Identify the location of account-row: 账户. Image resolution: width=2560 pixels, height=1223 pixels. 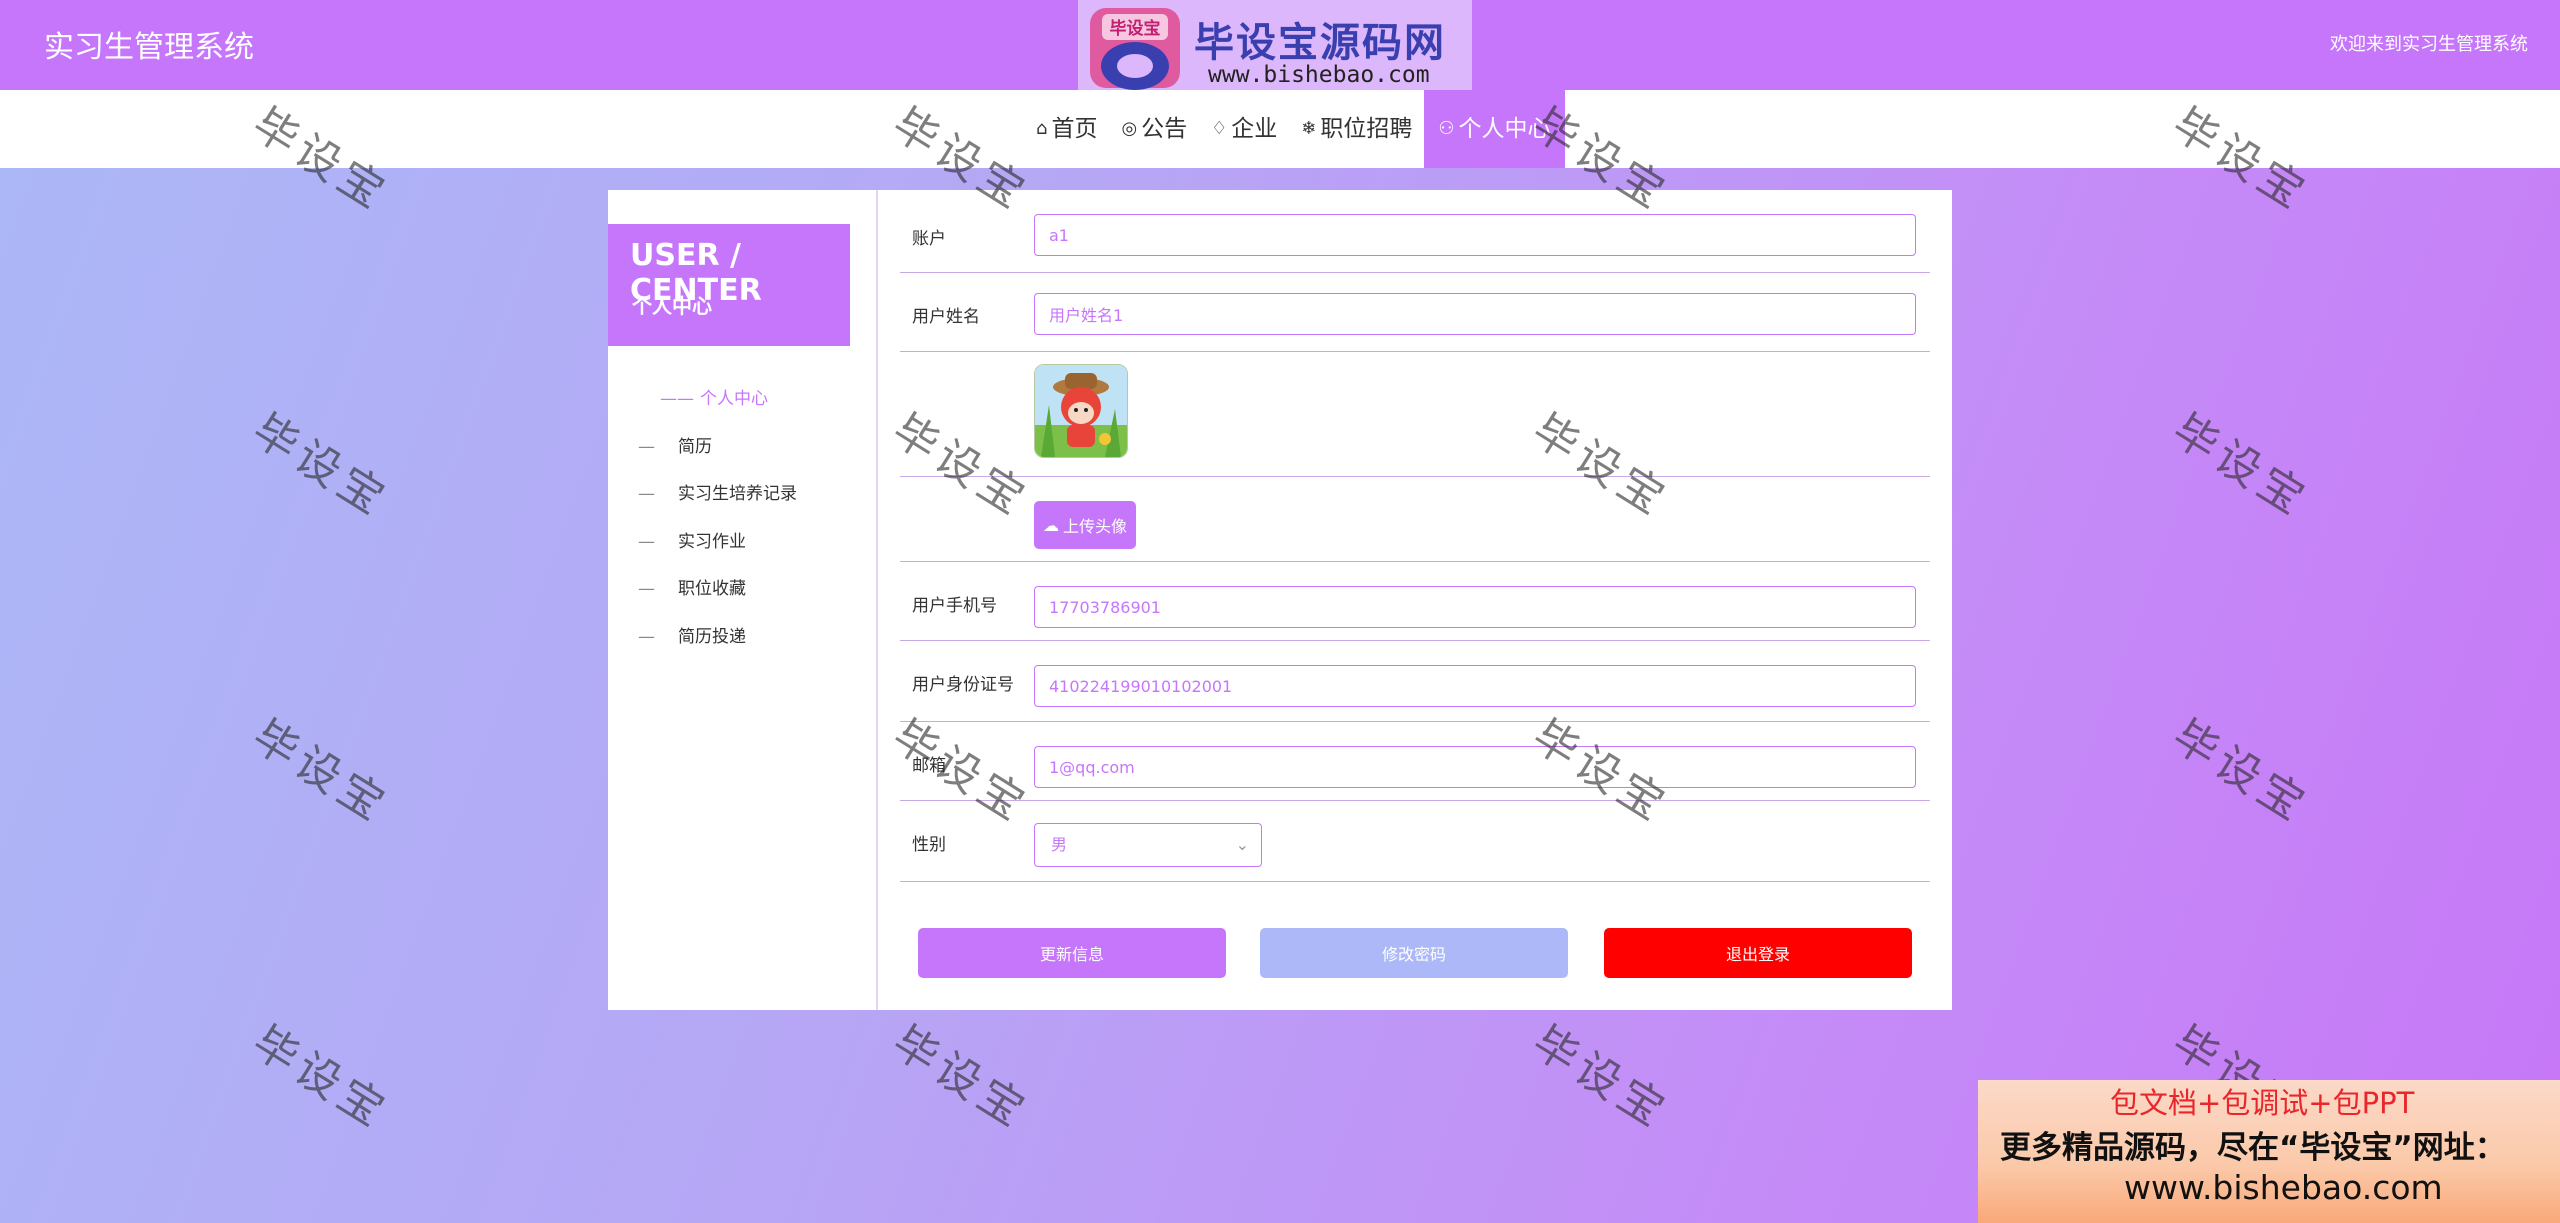
(1415, 241).